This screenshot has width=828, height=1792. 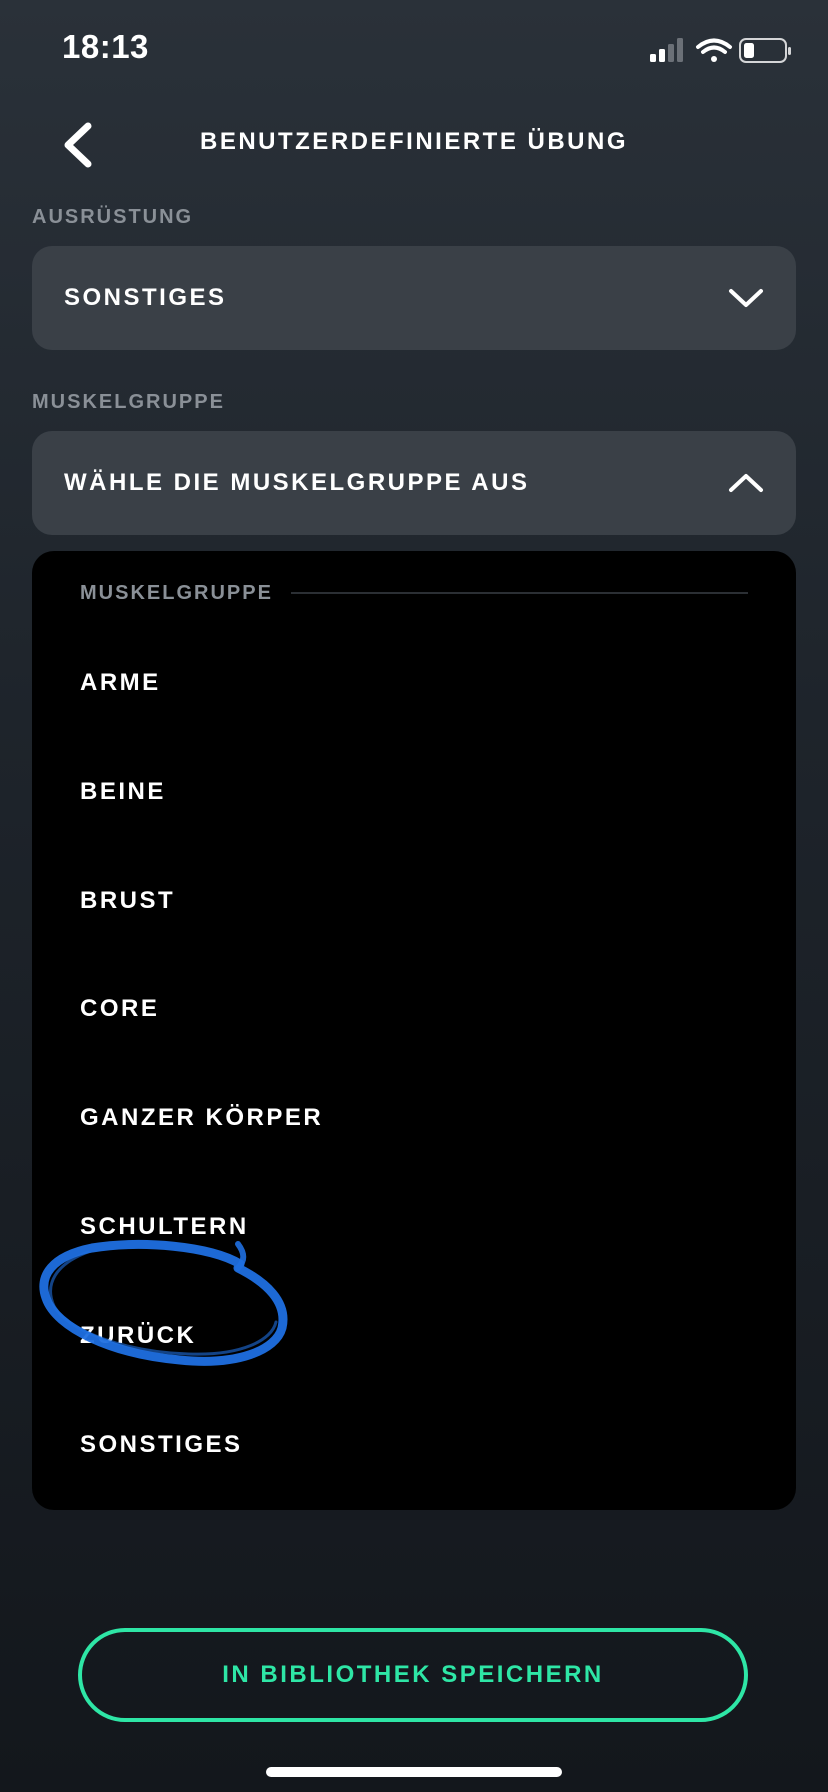 What do you see at coordinates (414, 683) in the screenshot?
I see `option-arme: ARME` at bounding box center [414, 683].